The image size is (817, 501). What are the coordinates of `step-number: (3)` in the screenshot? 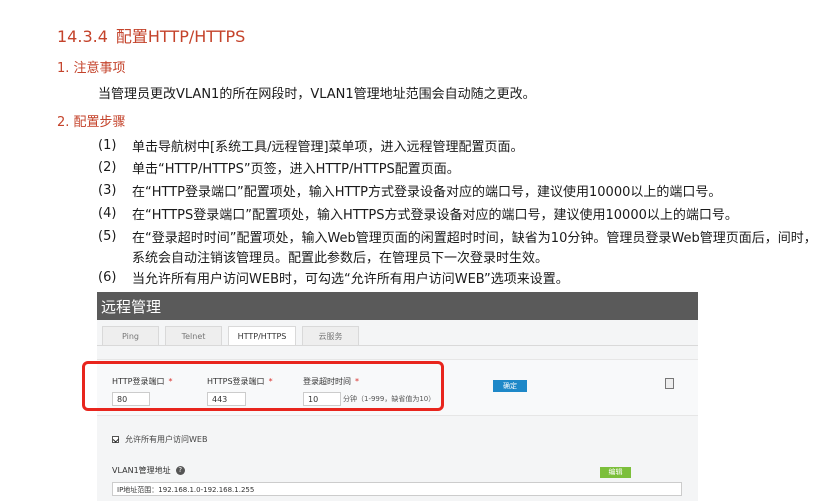 It's located at (107, 190).